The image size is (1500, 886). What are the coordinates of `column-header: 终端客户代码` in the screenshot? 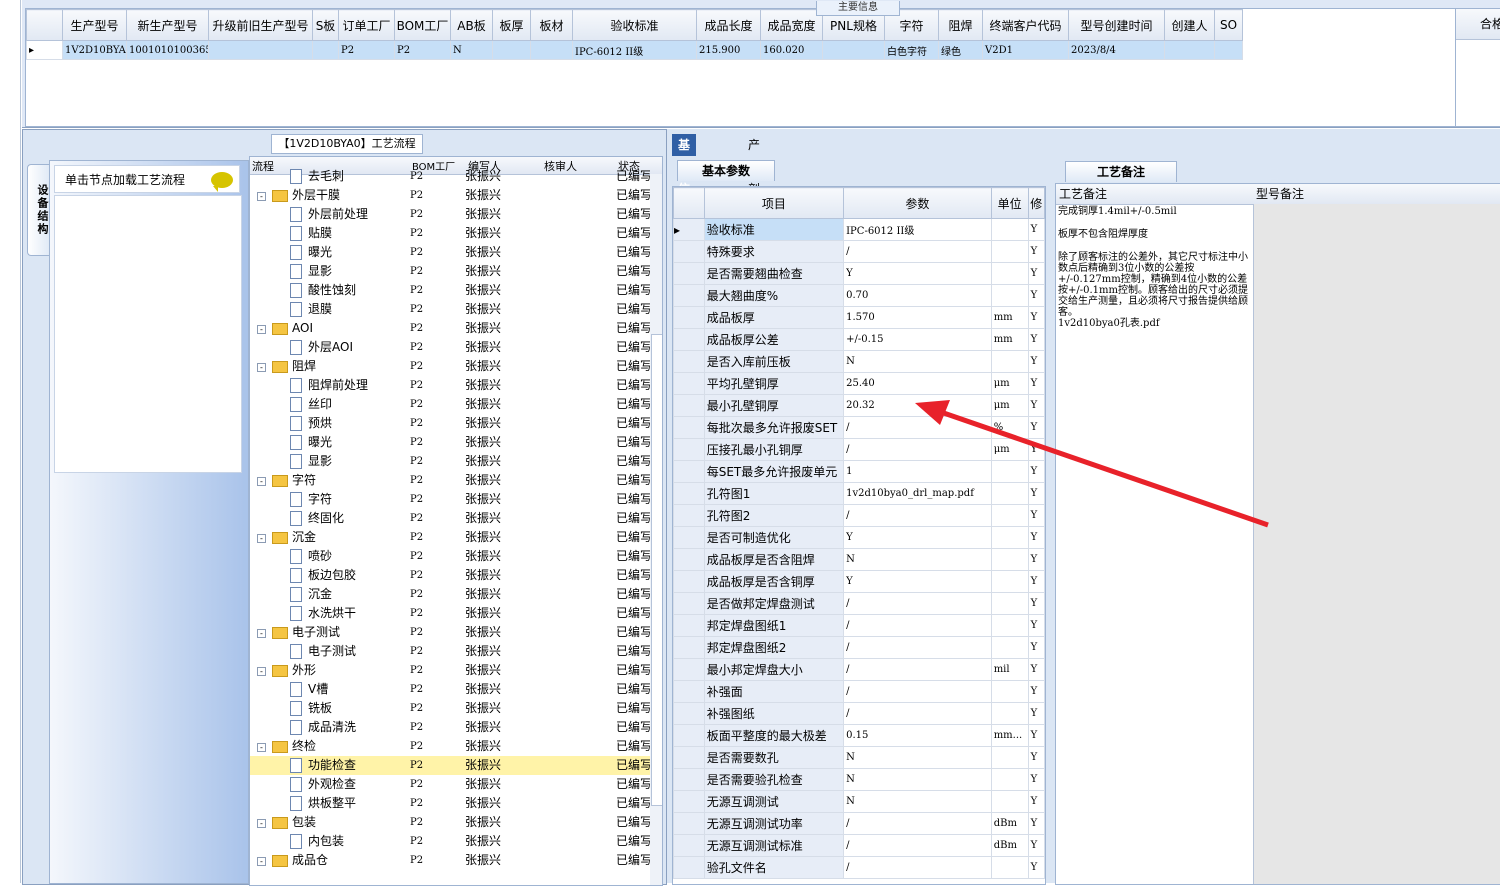 It's located at (1025, 25).